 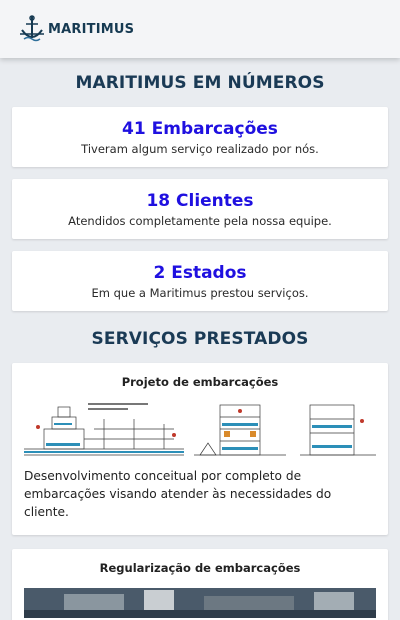 I want to click on vessel-photo-image, so click(x=200, y=603).